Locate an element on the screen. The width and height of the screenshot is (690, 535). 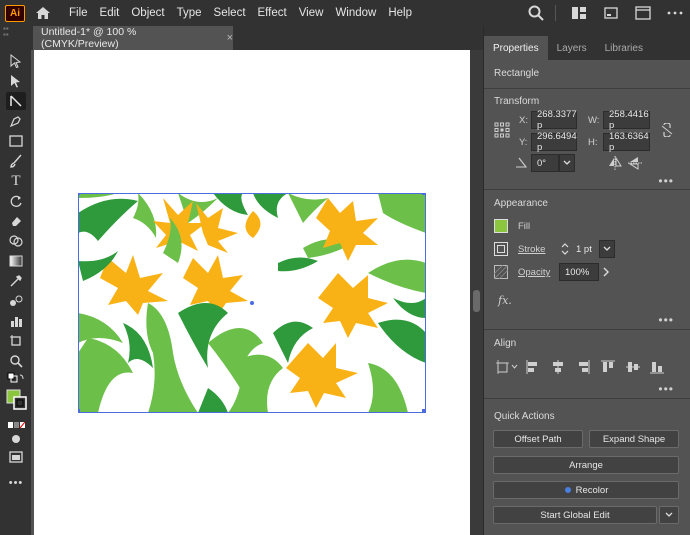
direct-selection-tool-icon is located at coordinates (16, 81).